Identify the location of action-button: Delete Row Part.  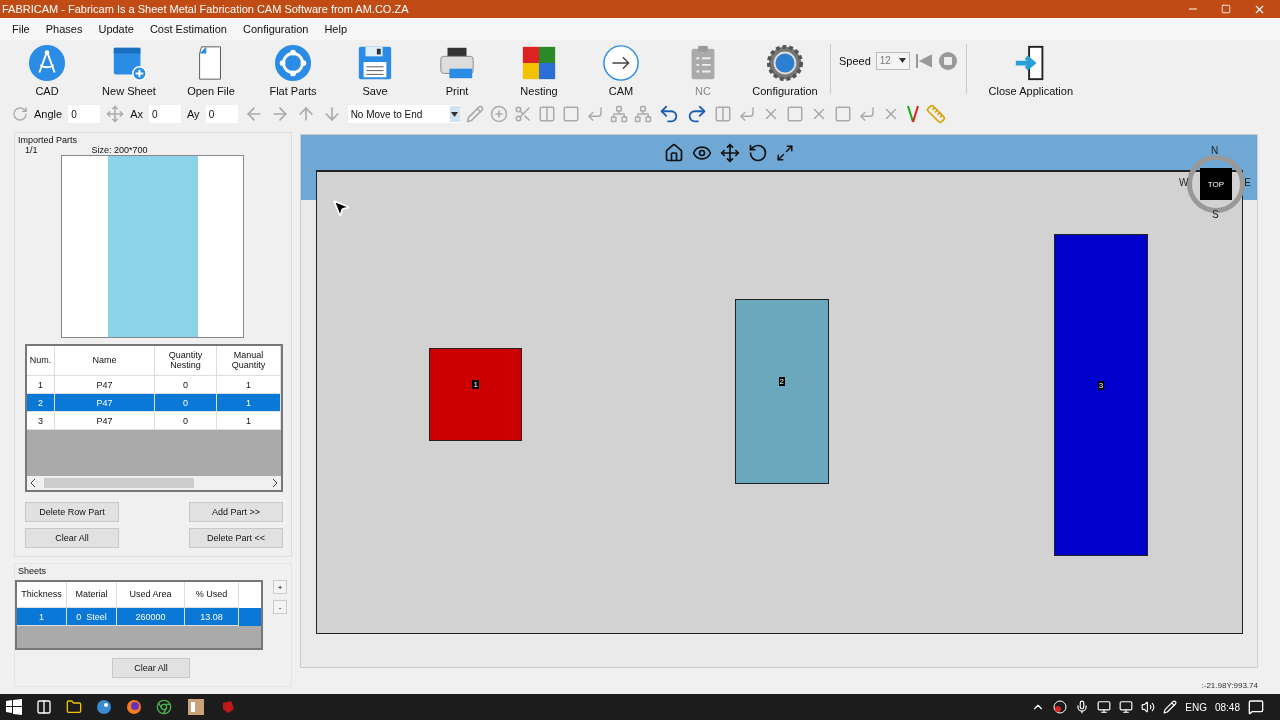
(72, 512).